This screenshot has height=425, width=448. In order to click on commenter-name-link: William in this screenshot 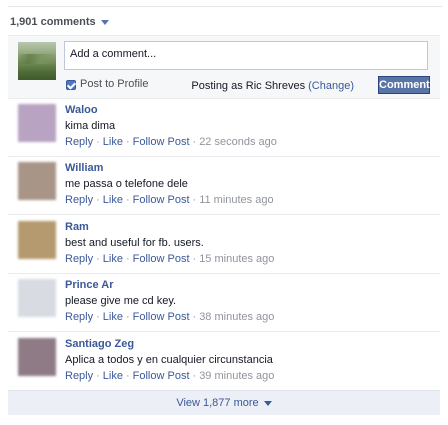, I will do `click(84, 168)`.